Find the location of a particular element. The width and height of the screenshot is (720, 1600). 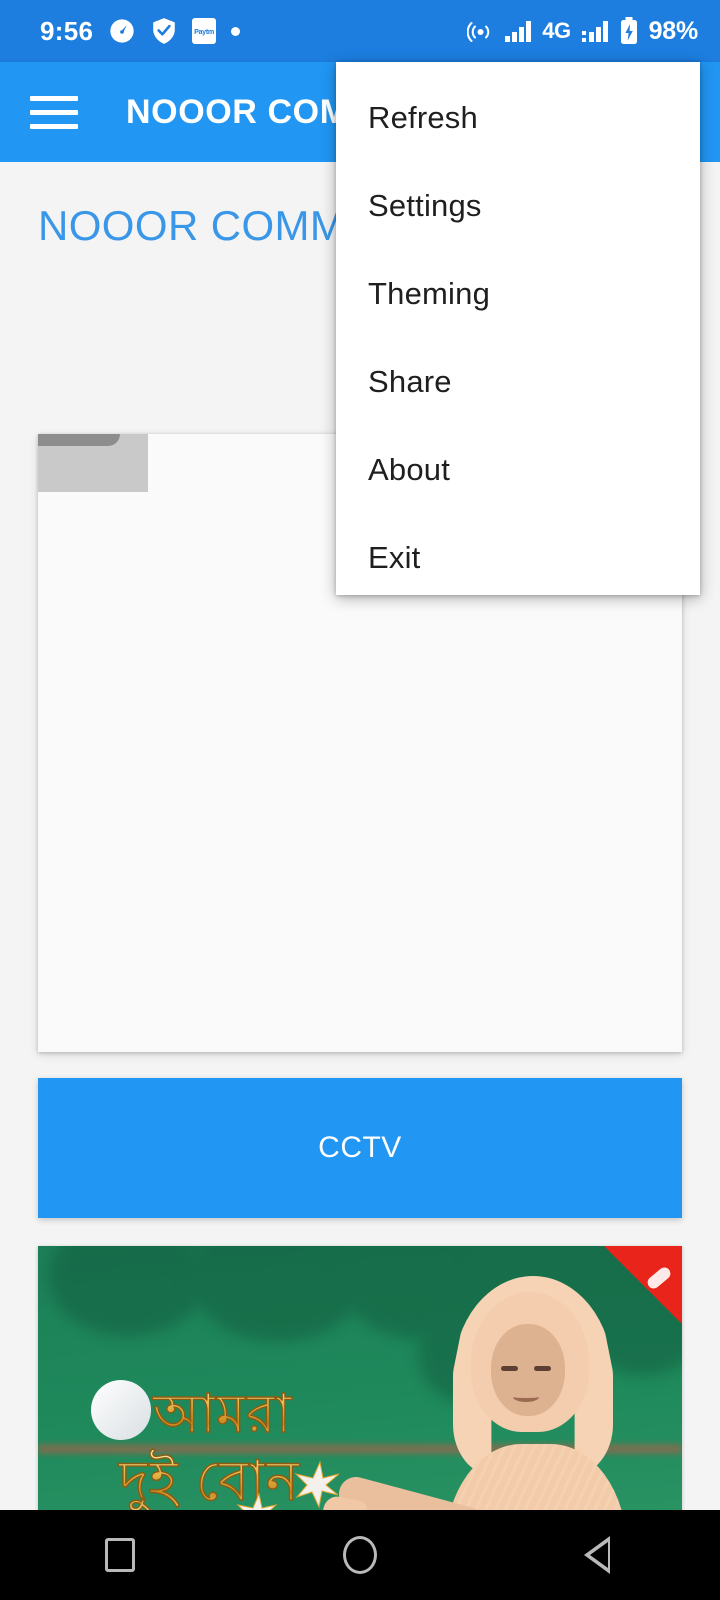

thumbnail-title-logo: আমরা দুই বোন is located at coordinates (225, 1440).